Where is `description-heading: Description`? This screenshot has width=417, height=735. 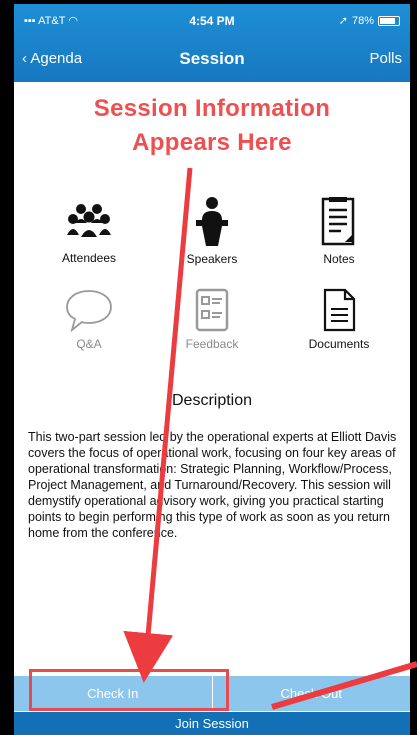 description-heading: Description is located at coordinates (212, 400).